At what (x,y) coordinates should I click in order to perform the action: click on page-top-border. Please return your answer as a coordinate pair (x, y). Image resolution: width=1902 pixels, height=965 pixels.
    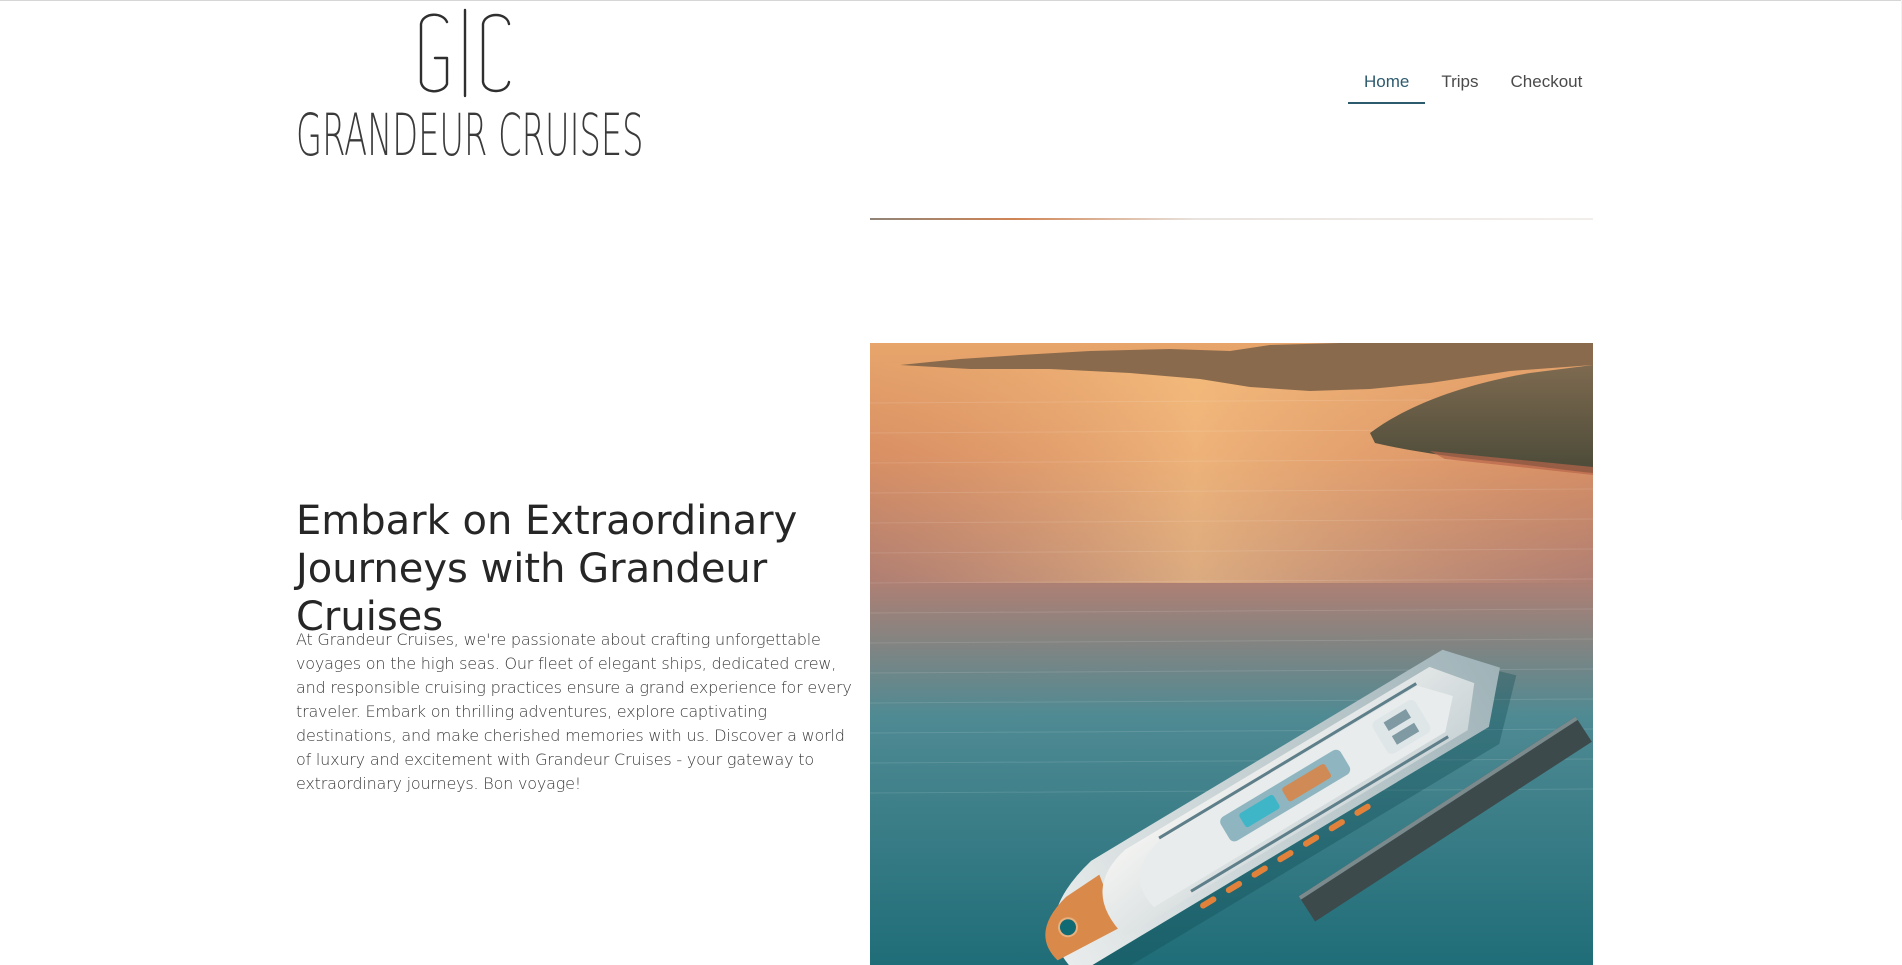
    Looking at the image, I should click on (951, 0).